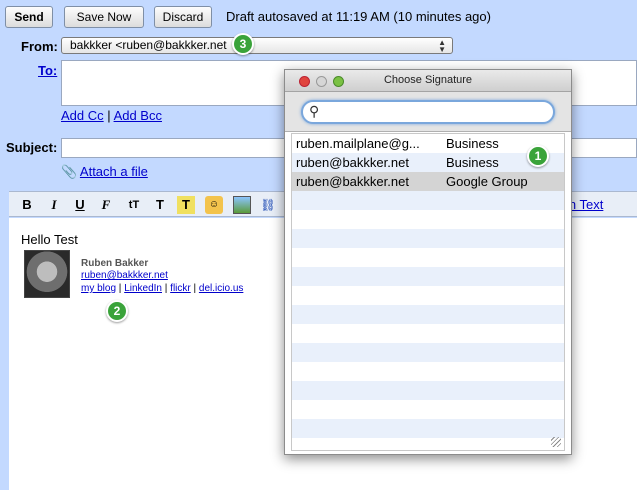 The width and height of the screenshot is (637, 490). Describe the element at coordinates (54, 205) in the screenshot. I see `italic-icon: I` at that location.